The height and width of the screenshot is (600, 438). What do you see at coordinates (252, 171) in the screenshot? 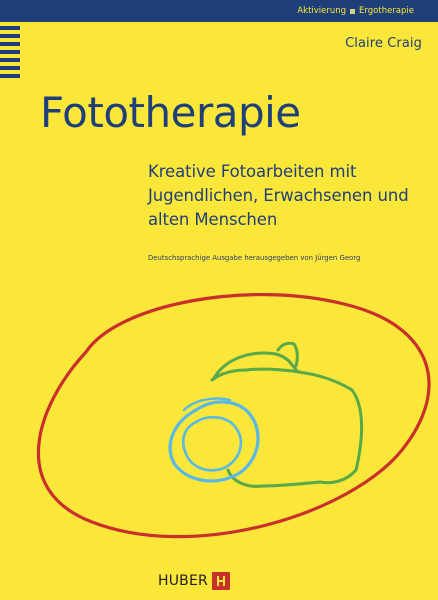
I see `subtitle-line-1: Kreative Fotoarbeiten mit` at bounding box center [252, 171].